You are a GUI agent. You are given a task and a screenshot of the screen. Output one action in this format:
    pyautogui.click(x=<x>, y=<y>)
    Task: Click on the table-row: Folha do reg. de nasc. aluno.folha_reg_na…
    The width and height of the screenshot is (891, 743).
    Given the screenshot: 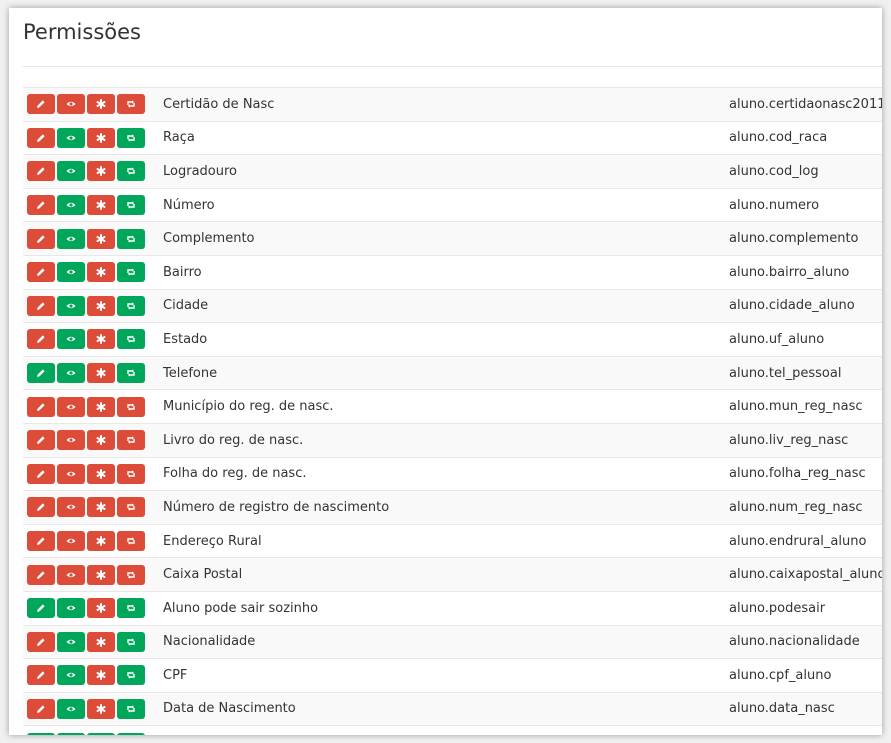 What is the action you would take?
    pyautogui.click(x=452, y=473)
    